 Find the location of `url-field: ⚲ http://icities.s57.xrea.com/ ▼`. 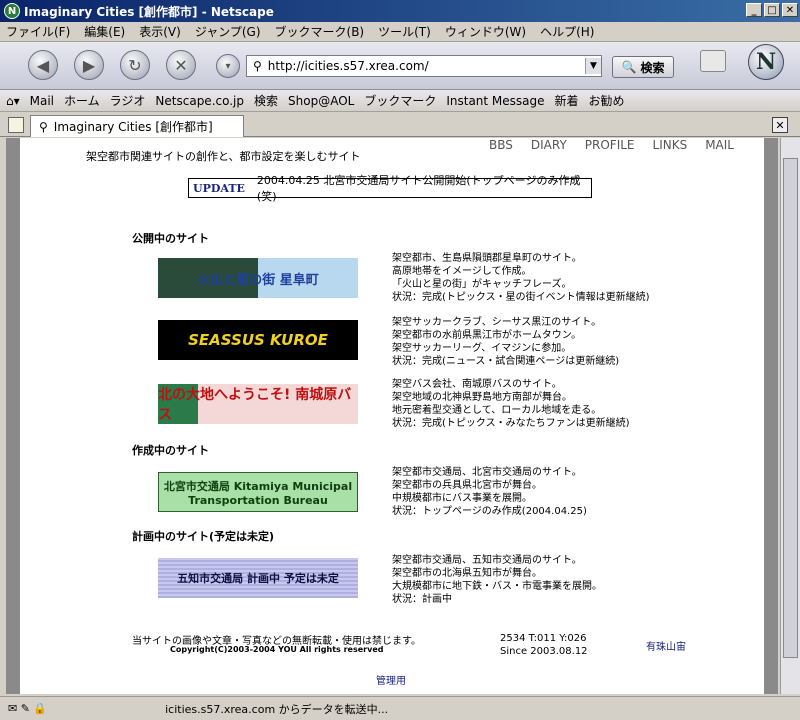

url-field: ⚲ http://icities.s57.xrea.com/ ▼ is located at coordinates (424, 66).